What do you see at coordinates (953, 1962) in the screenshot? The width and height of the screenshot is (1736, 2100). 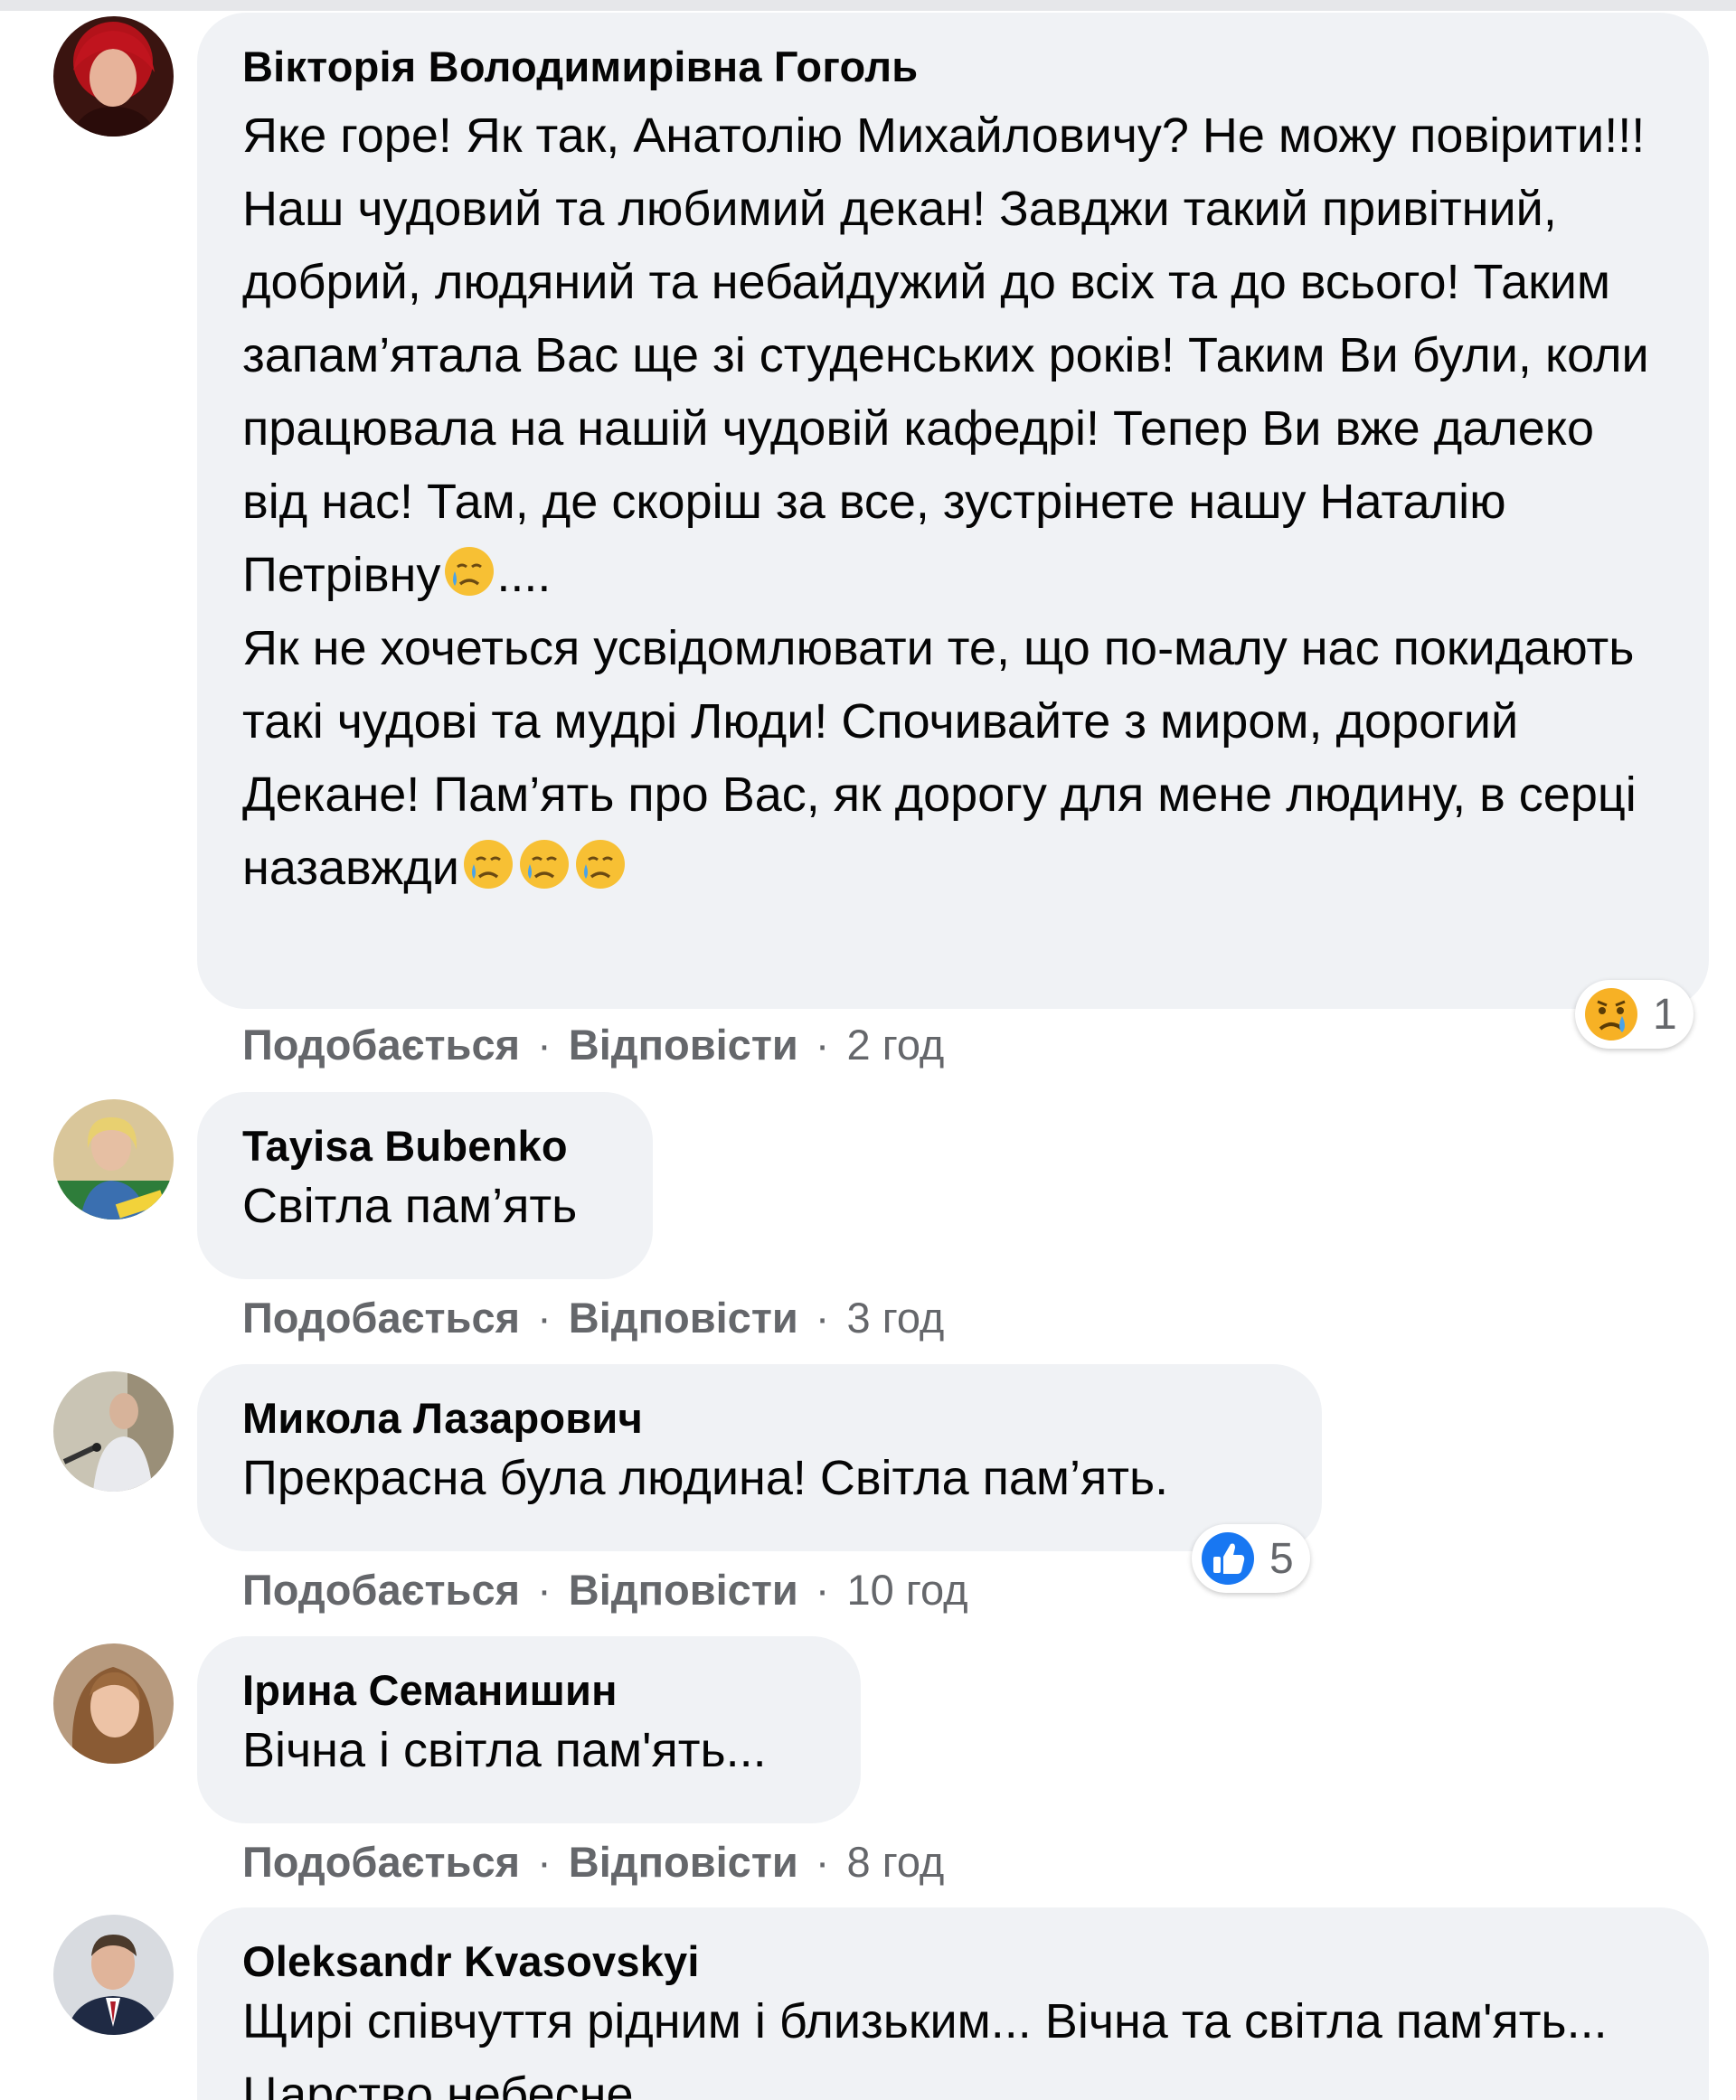 I see `comment-author: Oleksandr Kvasovskyi` at bounding box center [953, 1962].